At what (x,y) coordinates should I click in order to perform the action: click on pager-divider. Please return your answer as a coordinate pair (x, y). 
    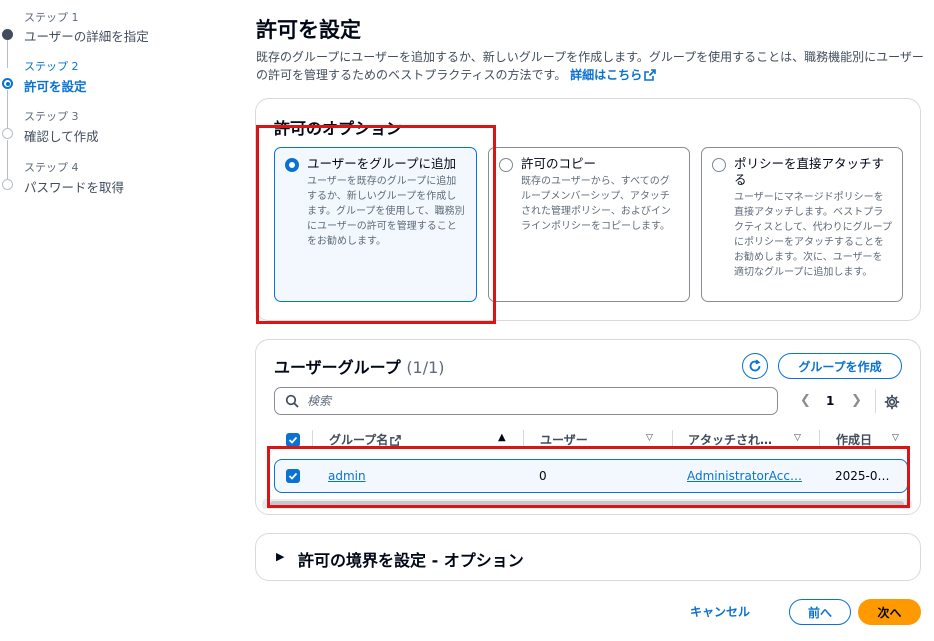
    Looking at the image, I should click on (875, 401).